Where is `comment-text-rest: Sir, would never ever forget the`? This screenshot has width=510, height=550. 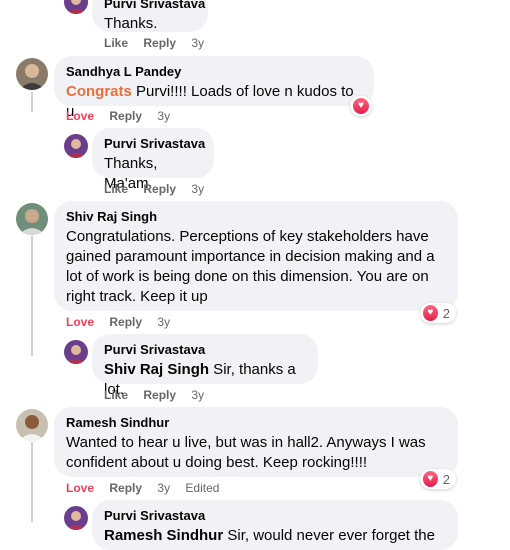
comment-text-rest: Sir, would never ever forget the is located at coordinates (329, 535).